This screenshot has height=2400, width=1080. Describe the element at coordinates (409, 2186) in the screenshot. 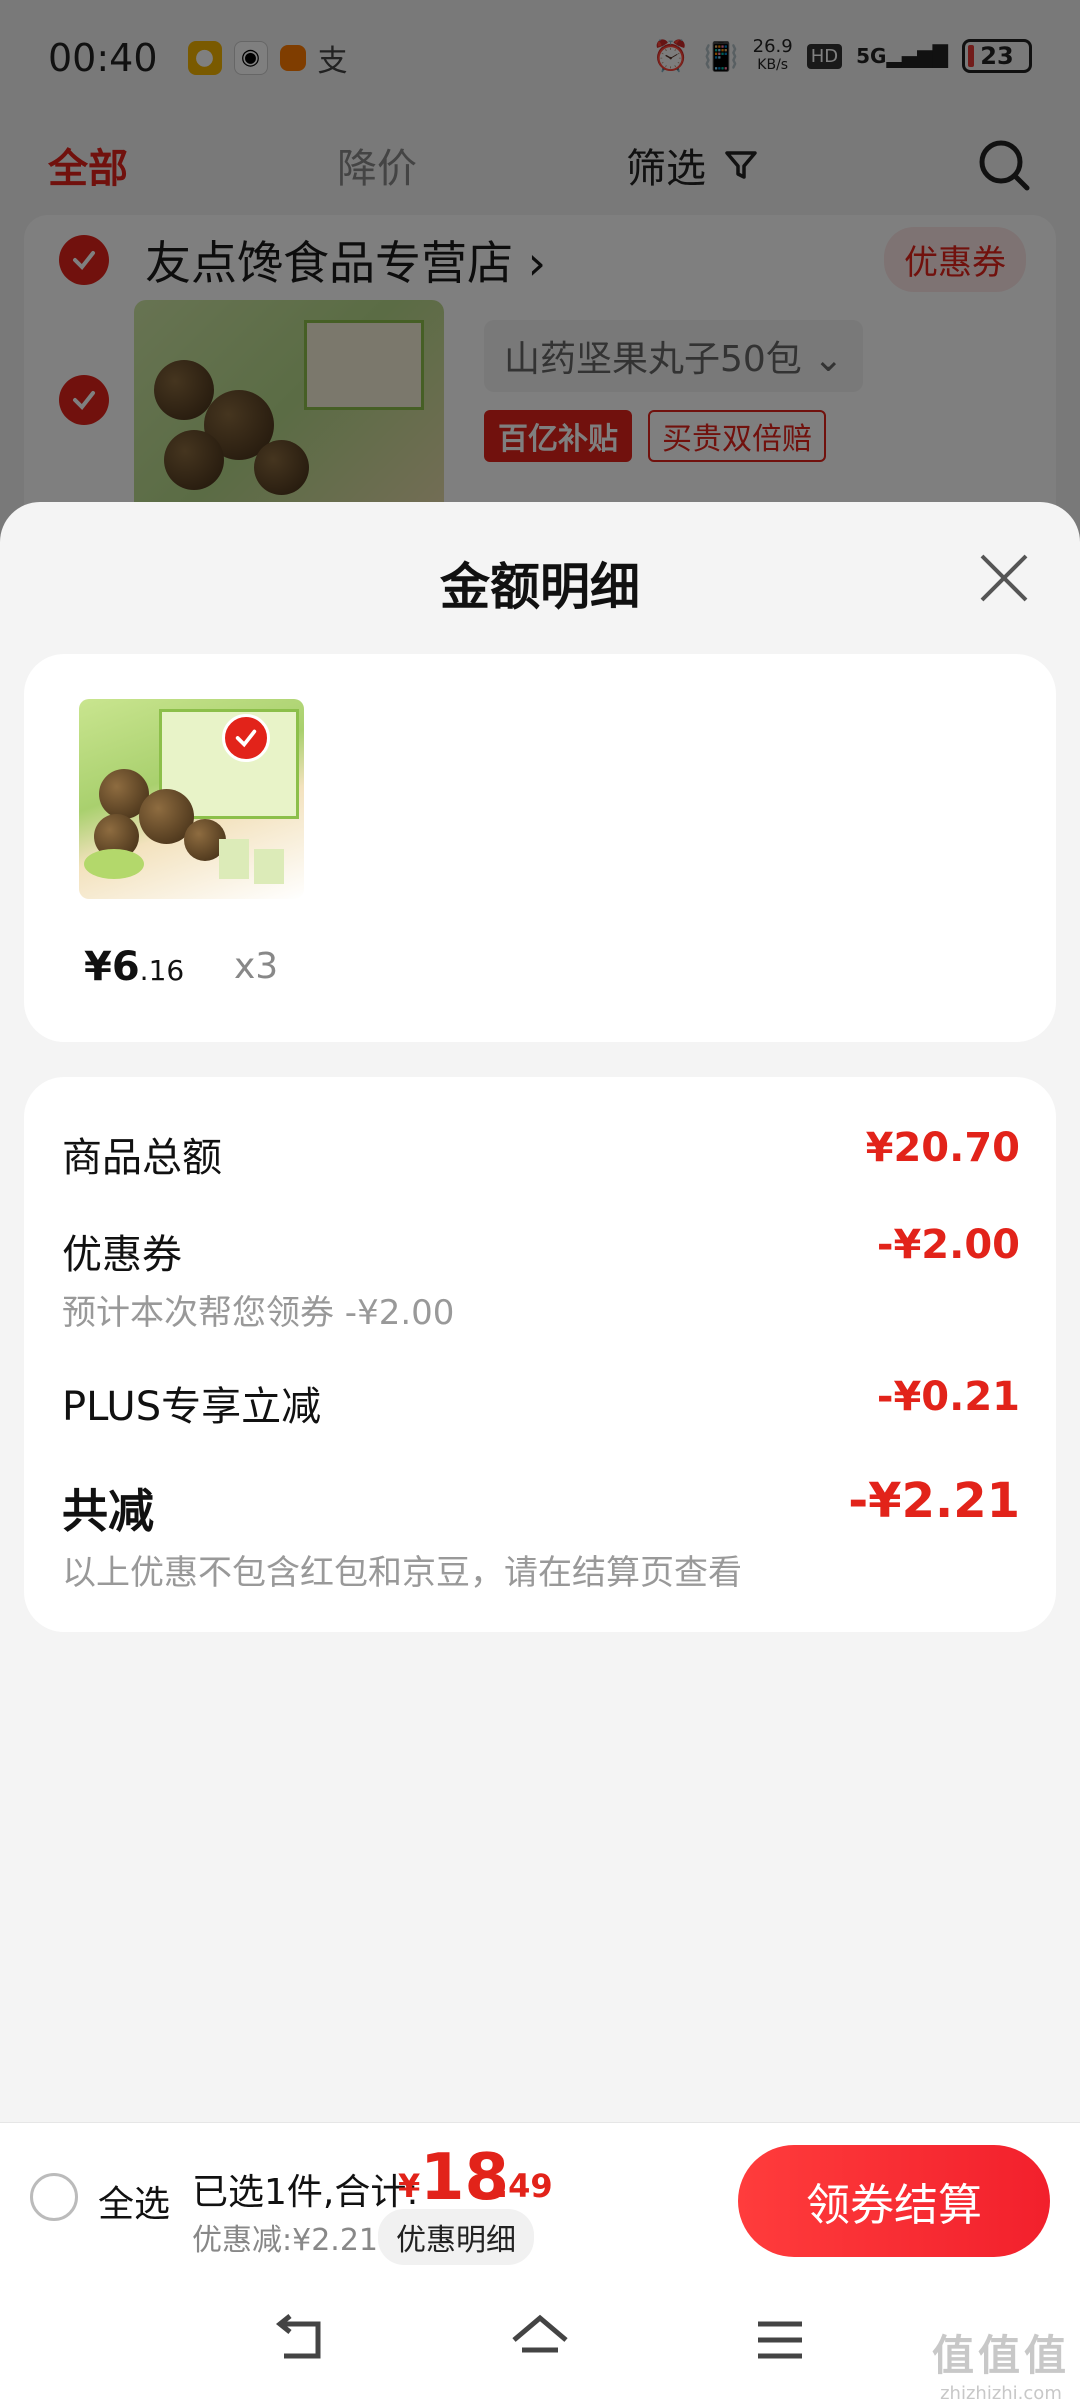

I see `total-currency: ¥` at that location.